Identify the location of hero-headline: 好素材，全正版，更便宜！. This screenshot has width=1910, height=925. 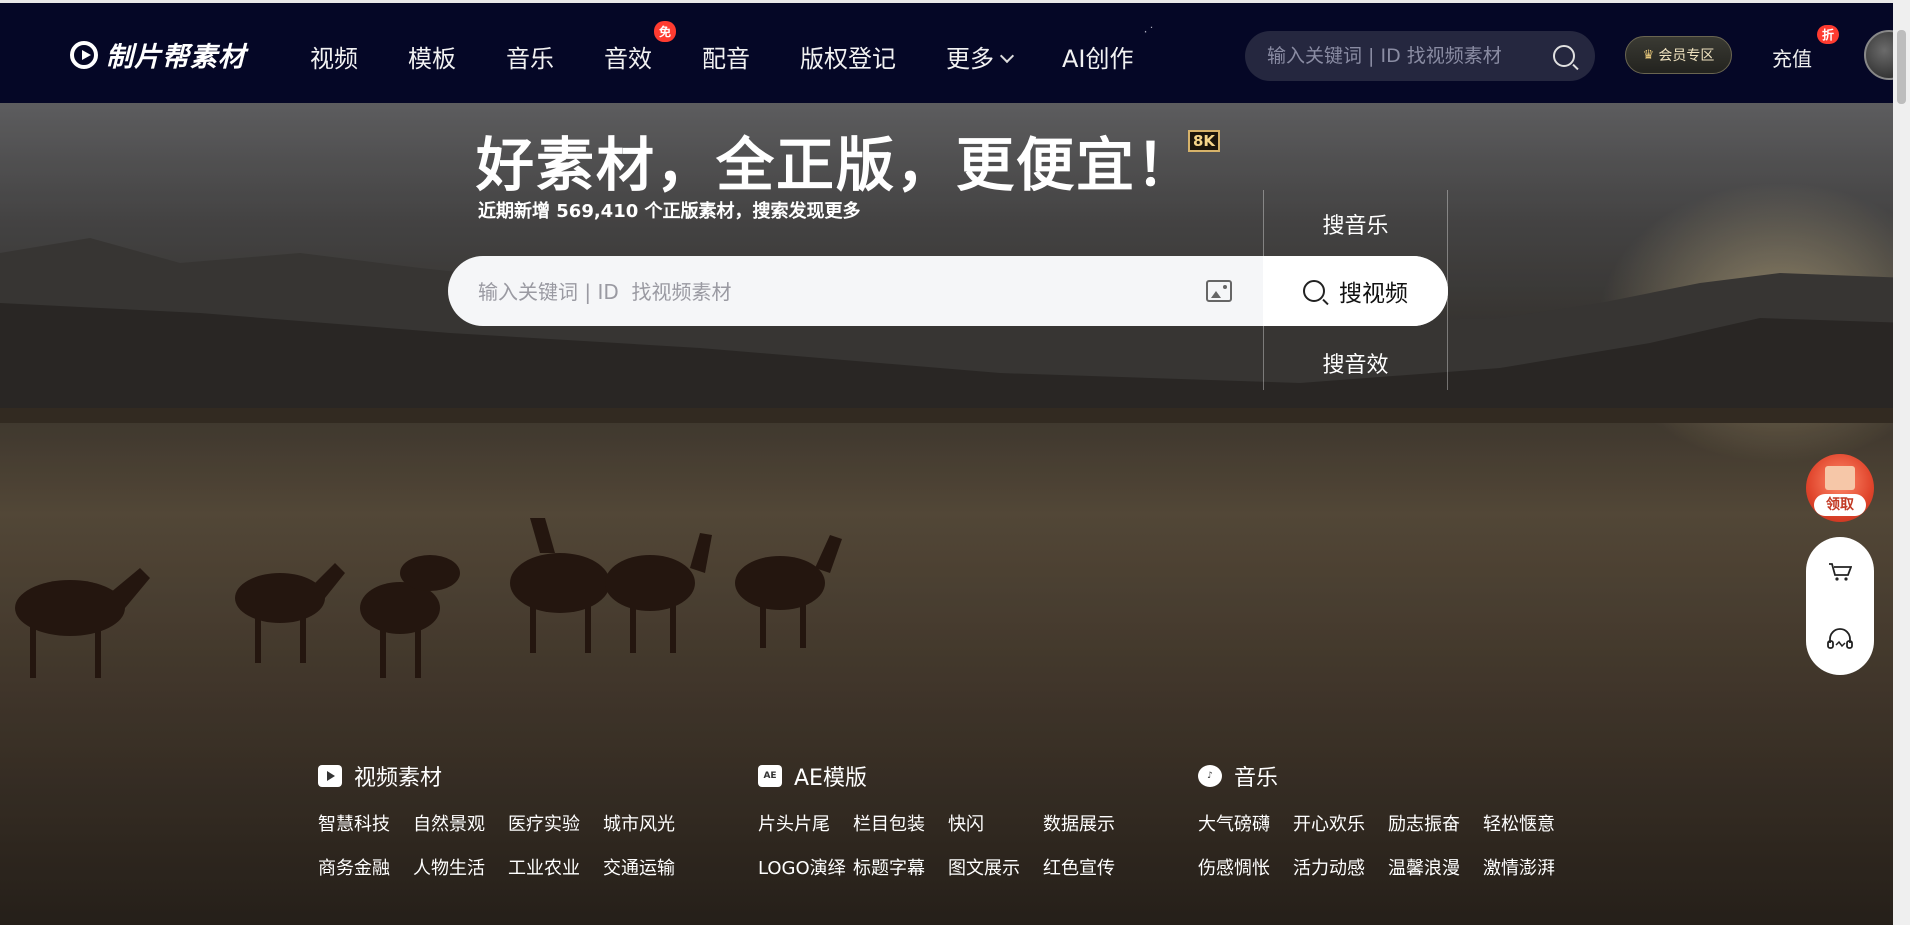
(836, 165).